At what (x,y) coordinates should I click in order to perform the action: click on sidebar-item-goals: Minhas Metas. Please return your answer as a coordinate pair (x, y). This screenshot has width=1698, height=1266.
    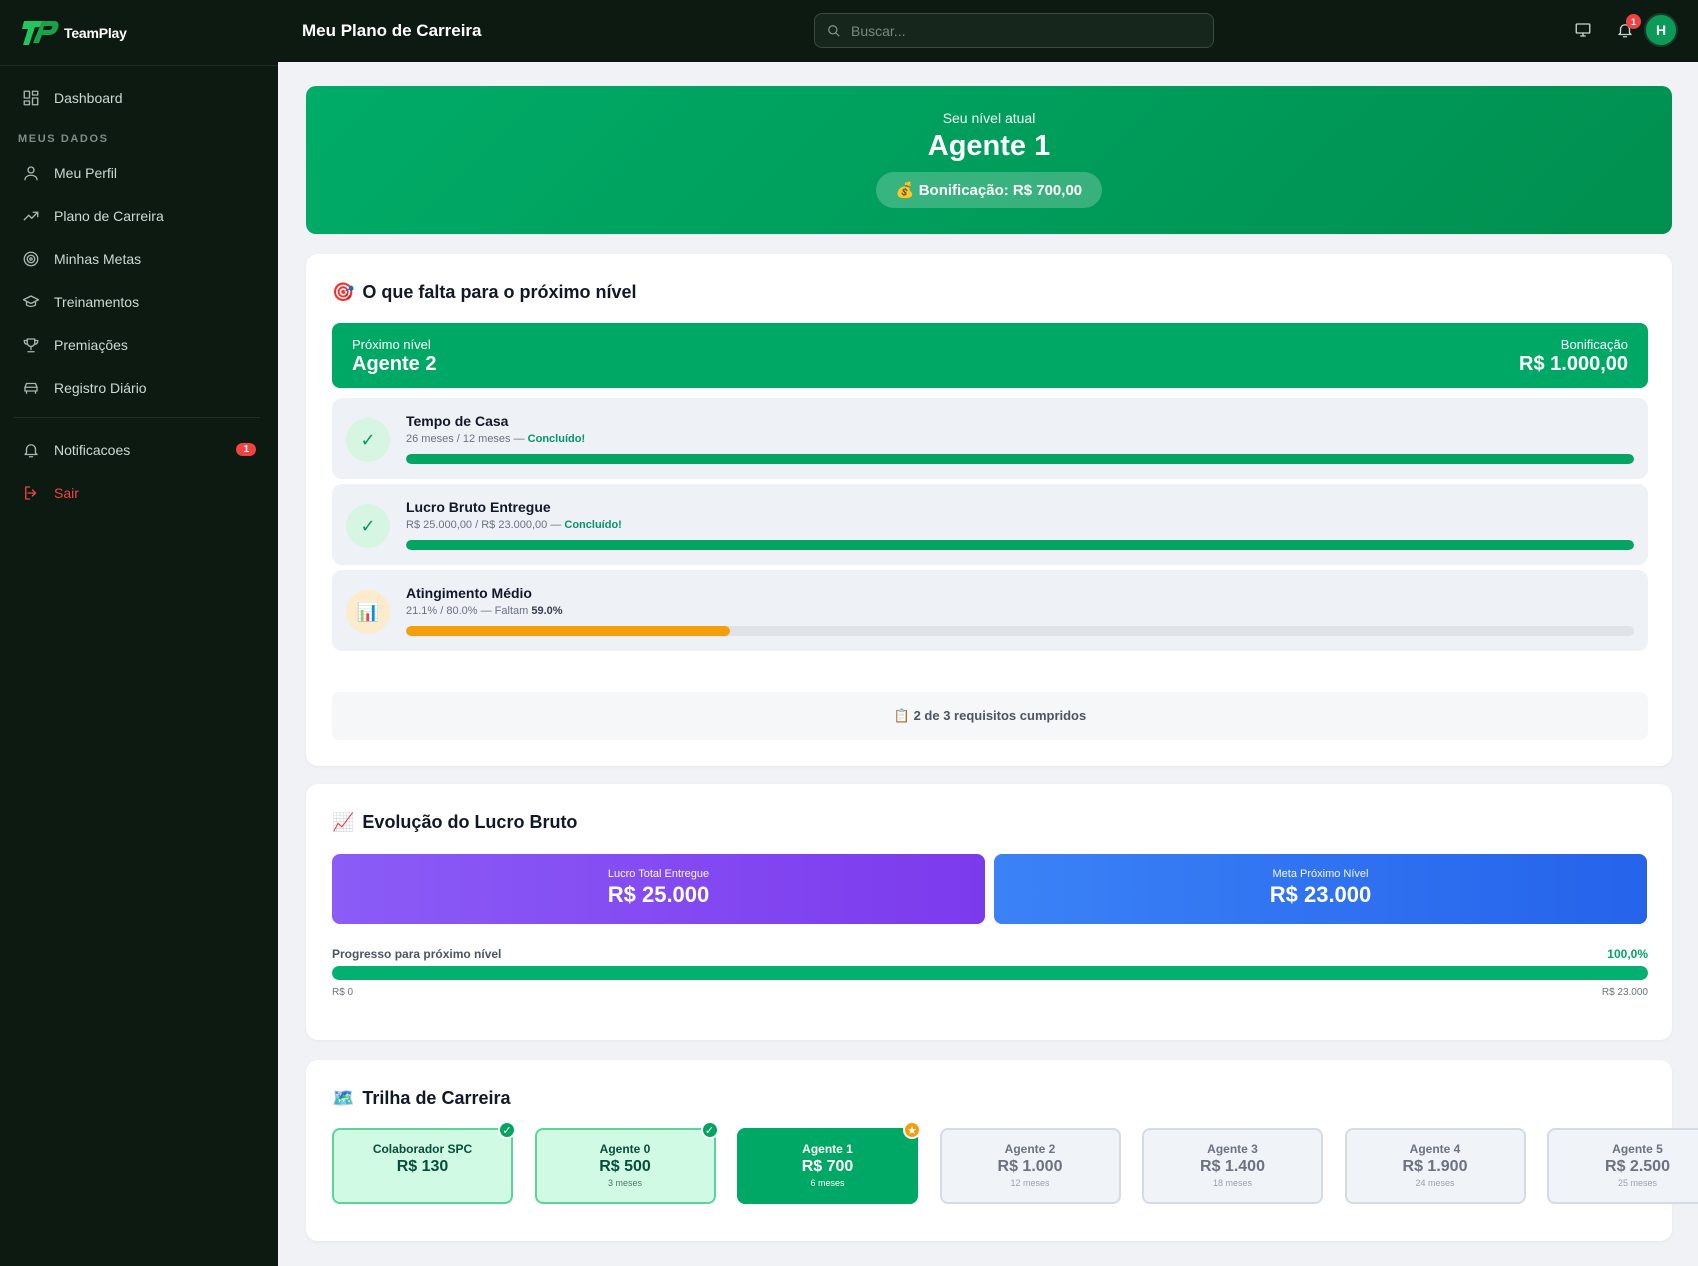
    Looking at the image, I should click on (139, 258).